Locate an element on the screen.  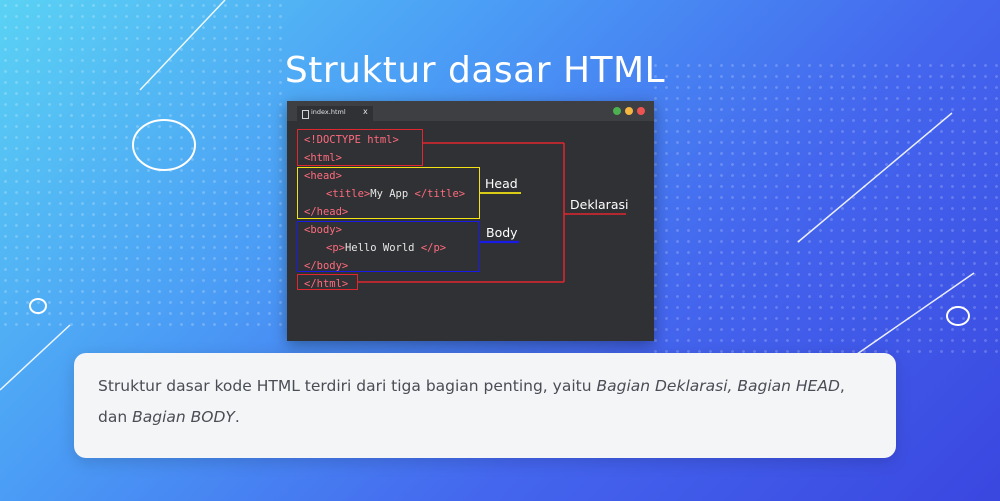
description-part-head: Bagian HEAD is located at coordinates (788, 386).